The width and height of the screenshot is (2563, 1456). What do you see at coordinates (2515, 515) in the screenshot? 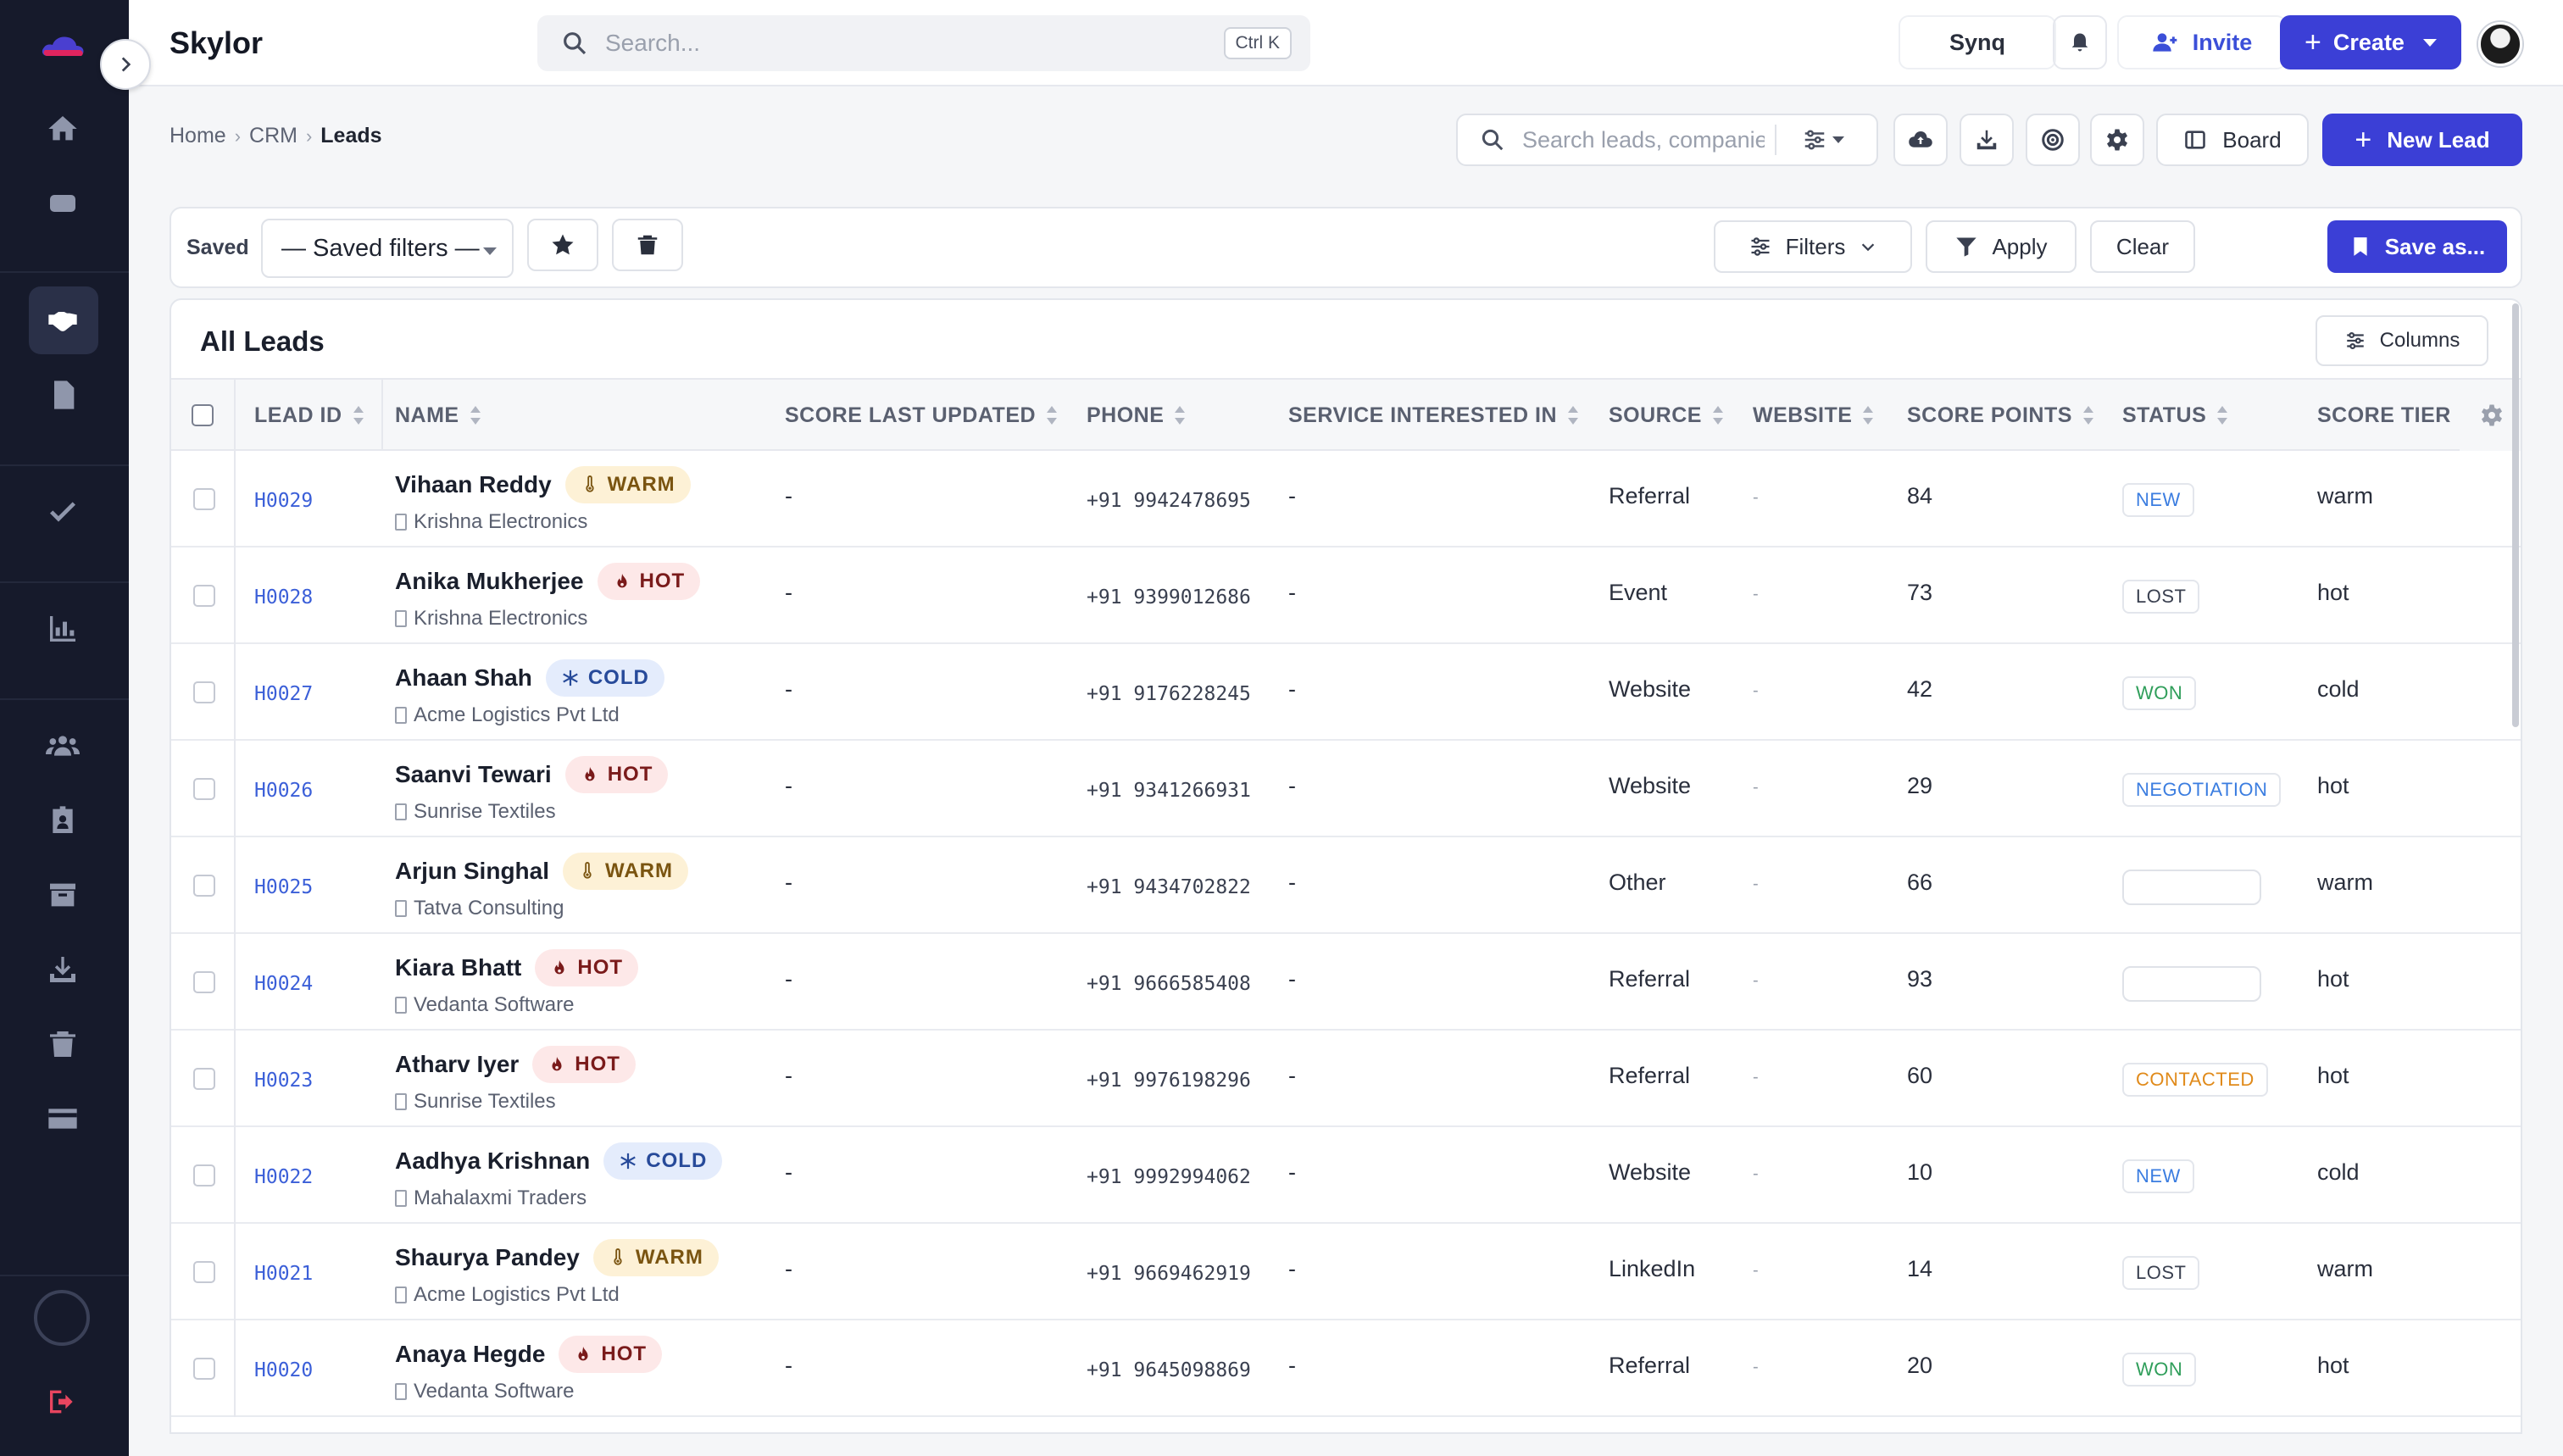
I see `table-scrollbar` at bounding box center [2515, 515].